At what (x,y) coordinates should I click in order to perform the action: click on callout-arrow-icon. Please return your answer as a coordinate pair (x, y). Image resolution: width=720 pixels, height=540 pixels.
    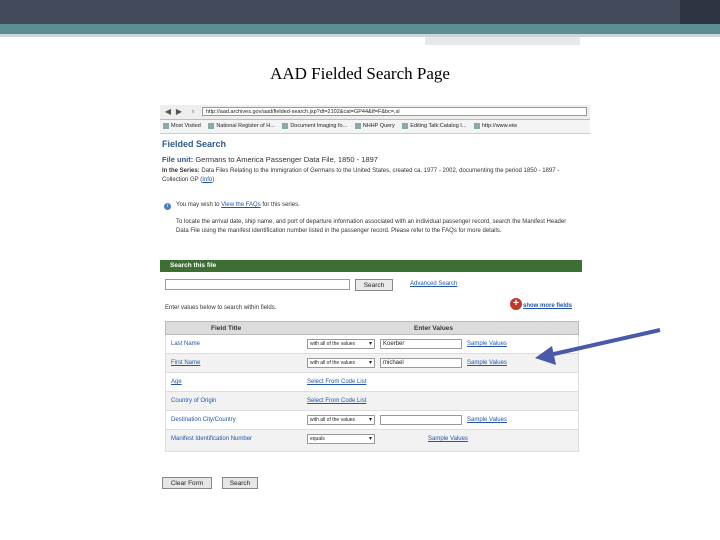
    Looking at the image, I should click on (598, 346).